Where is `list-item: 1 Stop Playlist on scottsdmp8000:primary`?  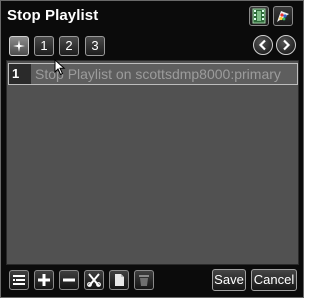 list-item: 1 Stop Playlist on scottsdmp8000:primary is located at coordinates (153, 74).